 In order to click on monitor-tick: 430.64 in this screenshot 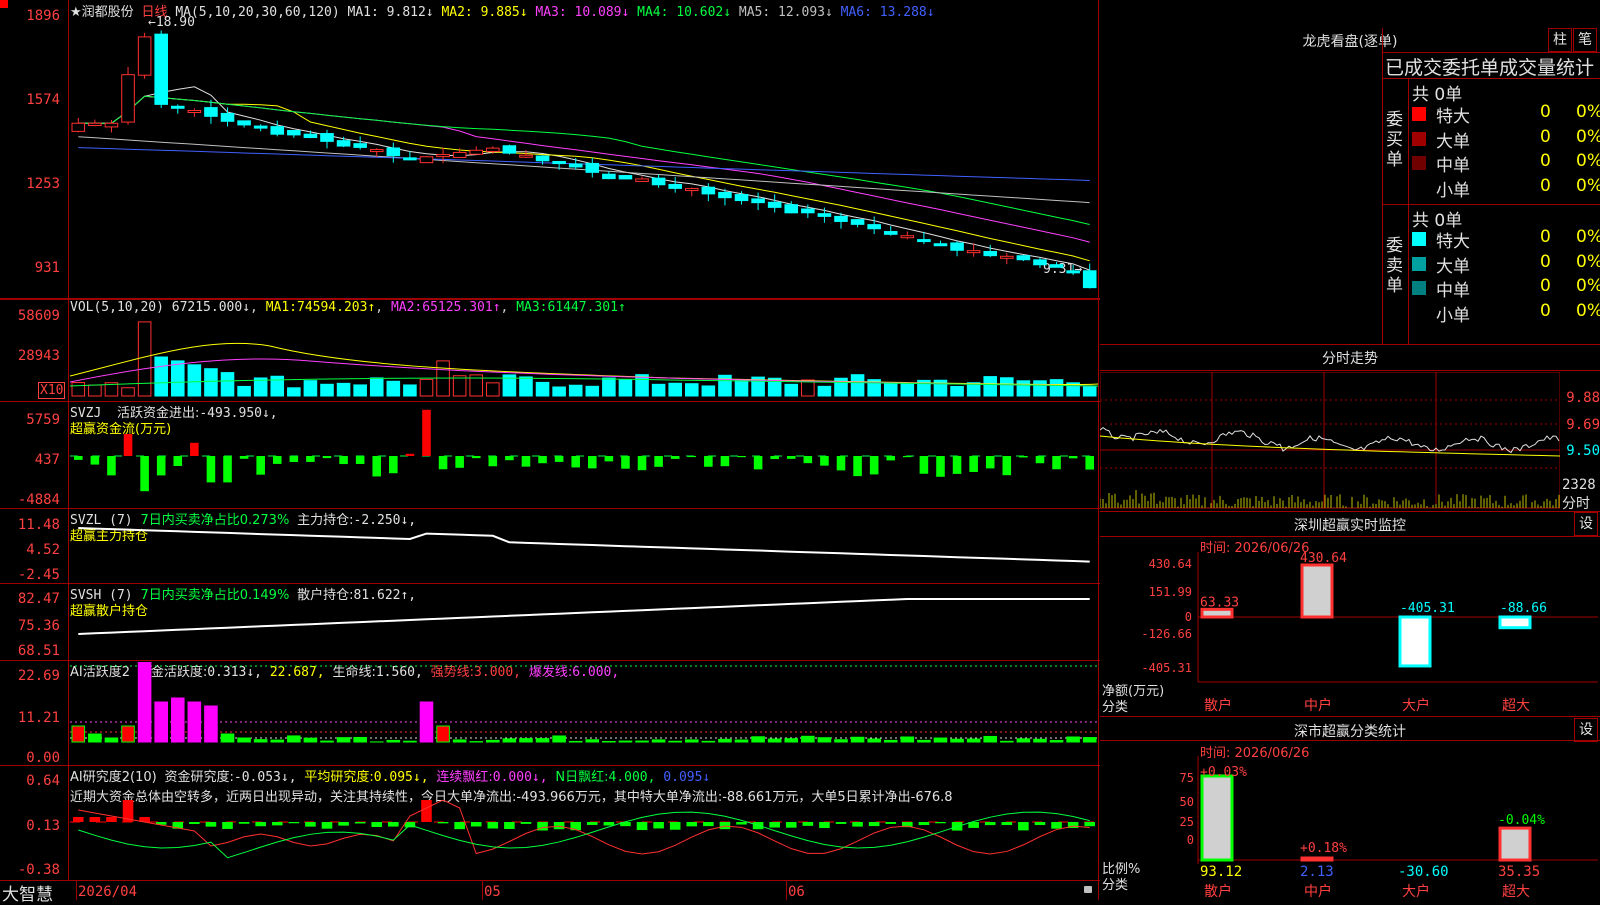, I will do `click(1170, 564)`.